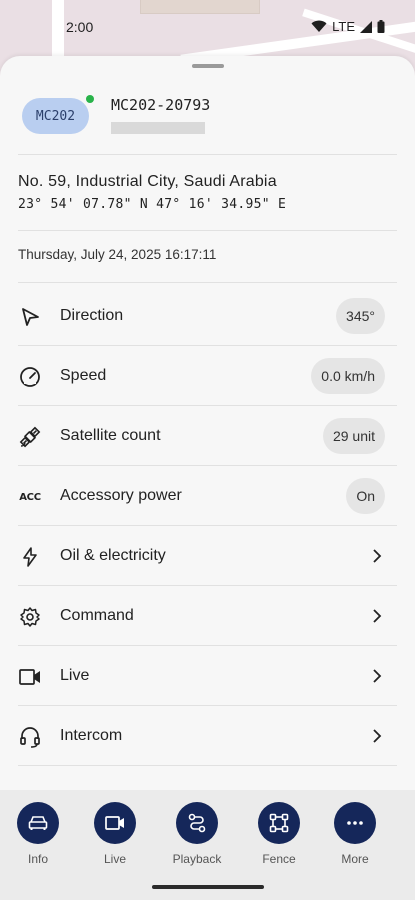  Describe the element at coordinates (30, 617) in the screenshot. I see `gear-icon` at that location.